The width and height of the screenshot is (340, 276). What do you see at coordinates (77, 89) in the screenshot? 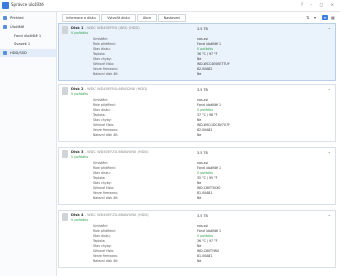
I see `drive-title: Disk 2` at bounding box center [77, 89].